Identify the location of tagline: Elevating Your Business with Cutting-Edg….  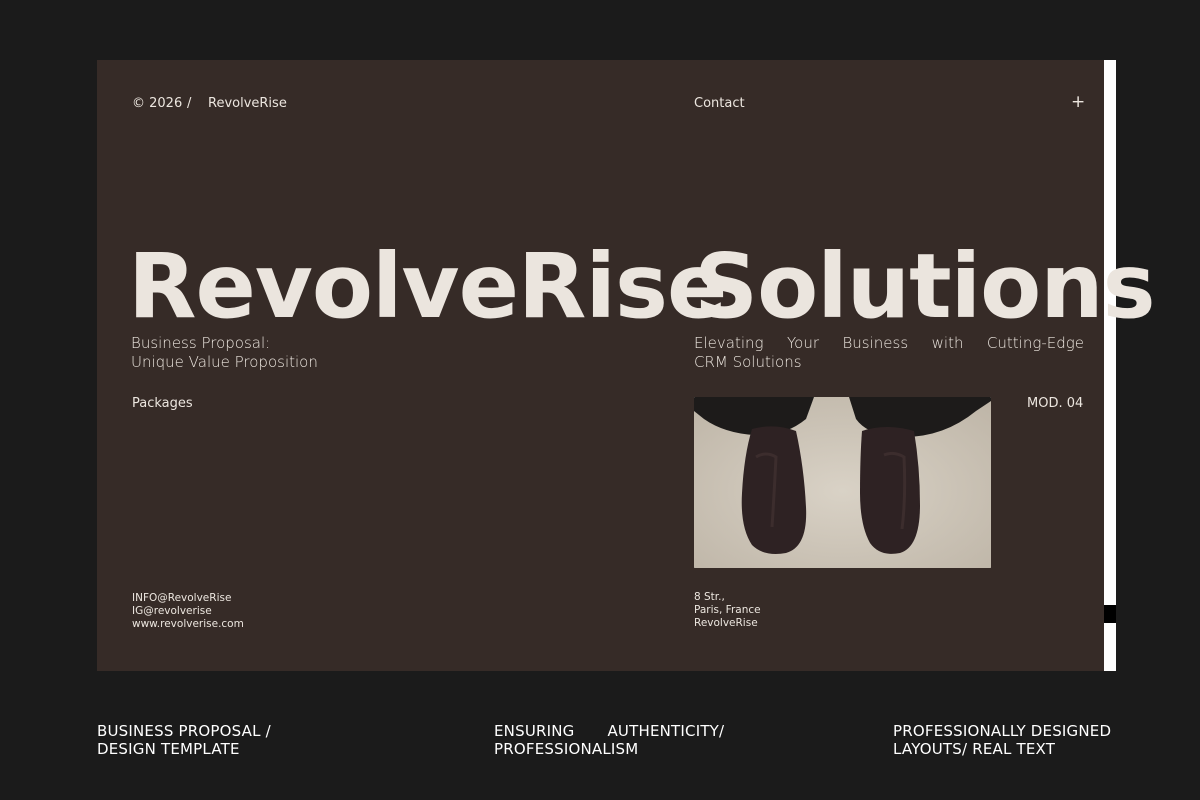
(889, 353).